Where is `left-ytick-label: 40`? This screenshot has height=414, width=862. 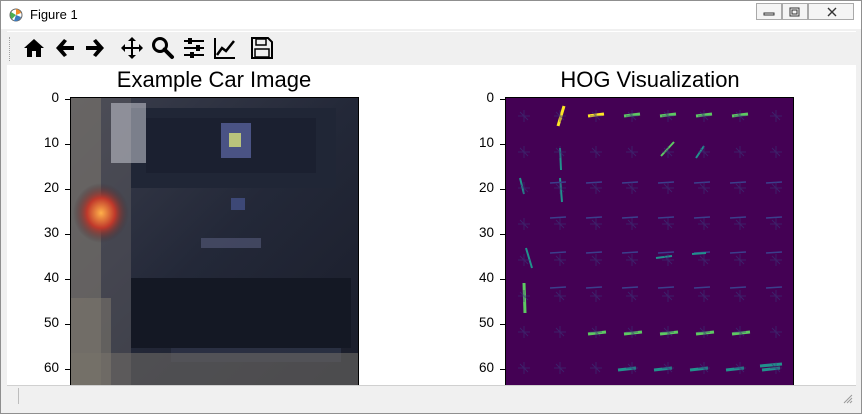
left-ytick-label: 40 is located at coordinates (51, 277).